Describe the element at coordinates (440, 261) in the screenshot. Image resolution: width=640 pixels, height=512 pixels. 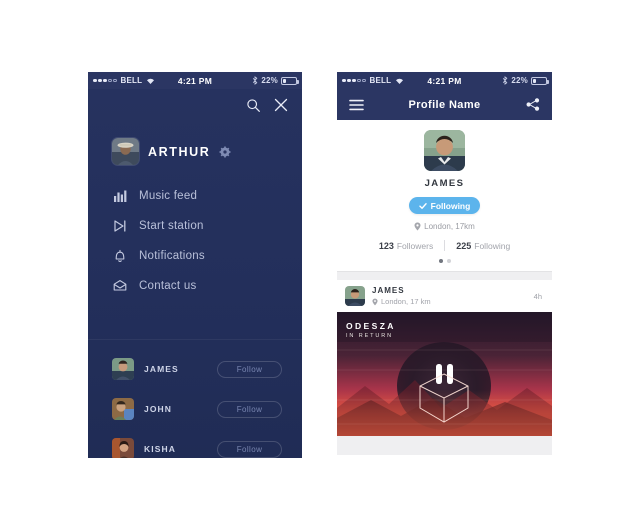
I see `pager-dot-active` at that location.